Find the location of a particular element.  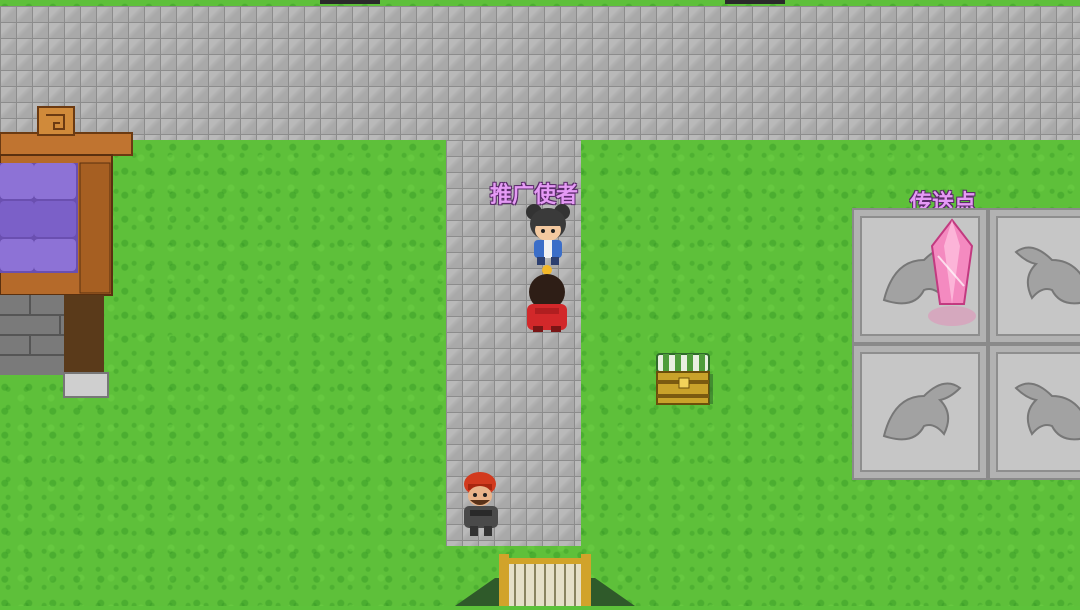

player-character is located at coordinates (547, 299).